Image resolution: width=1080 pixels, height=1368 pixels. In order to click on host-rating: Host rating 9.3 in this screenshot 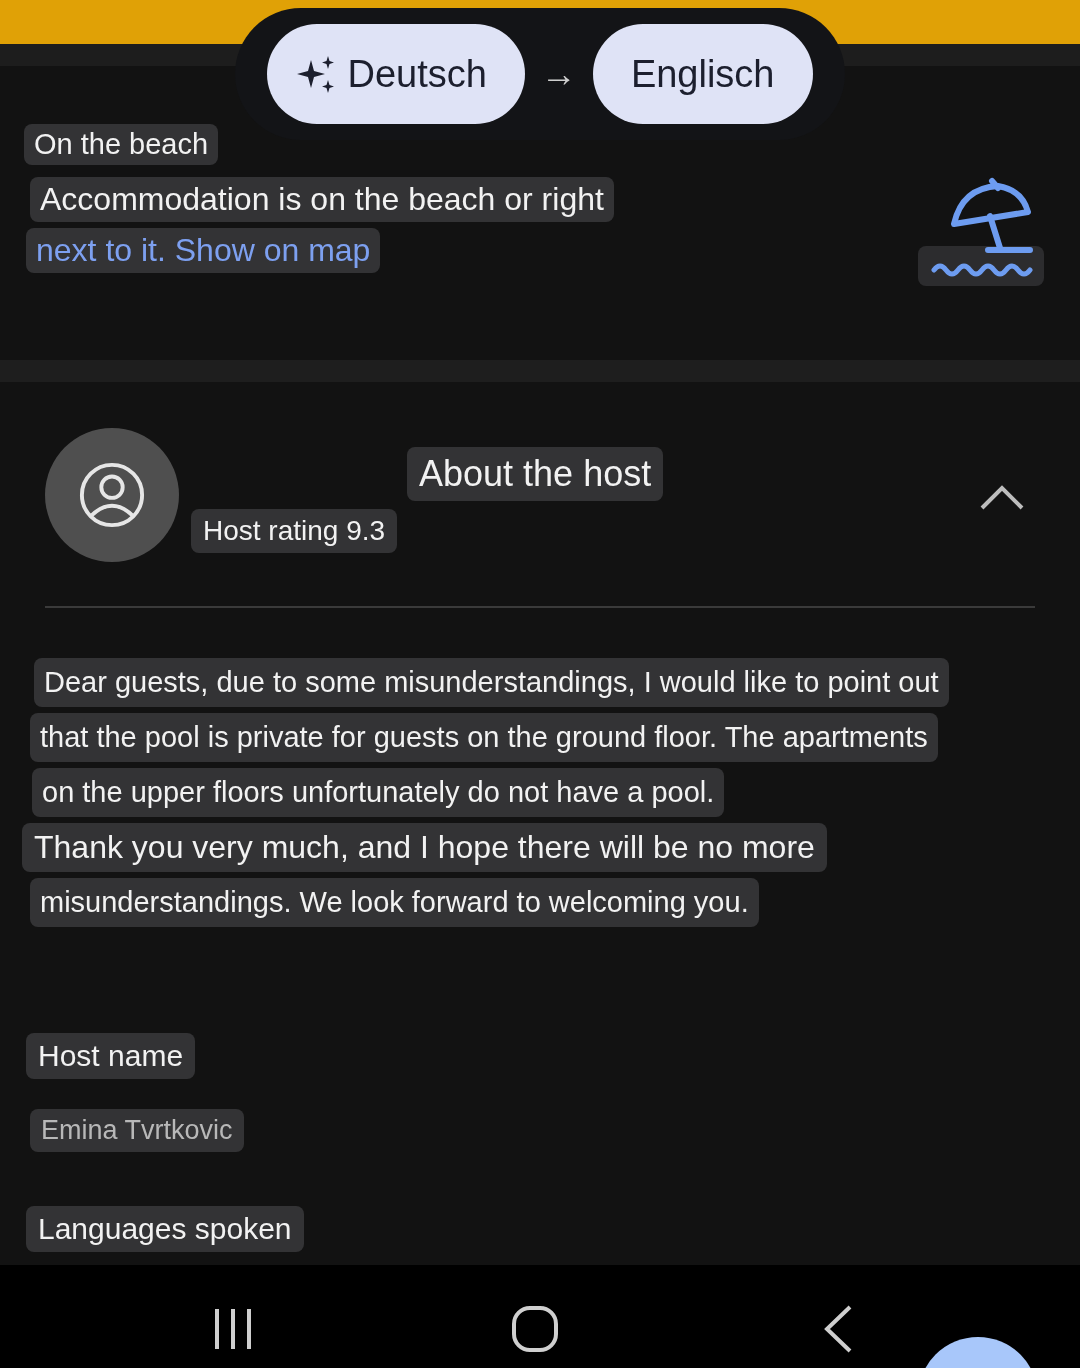, I will do `click(294, 531)`.